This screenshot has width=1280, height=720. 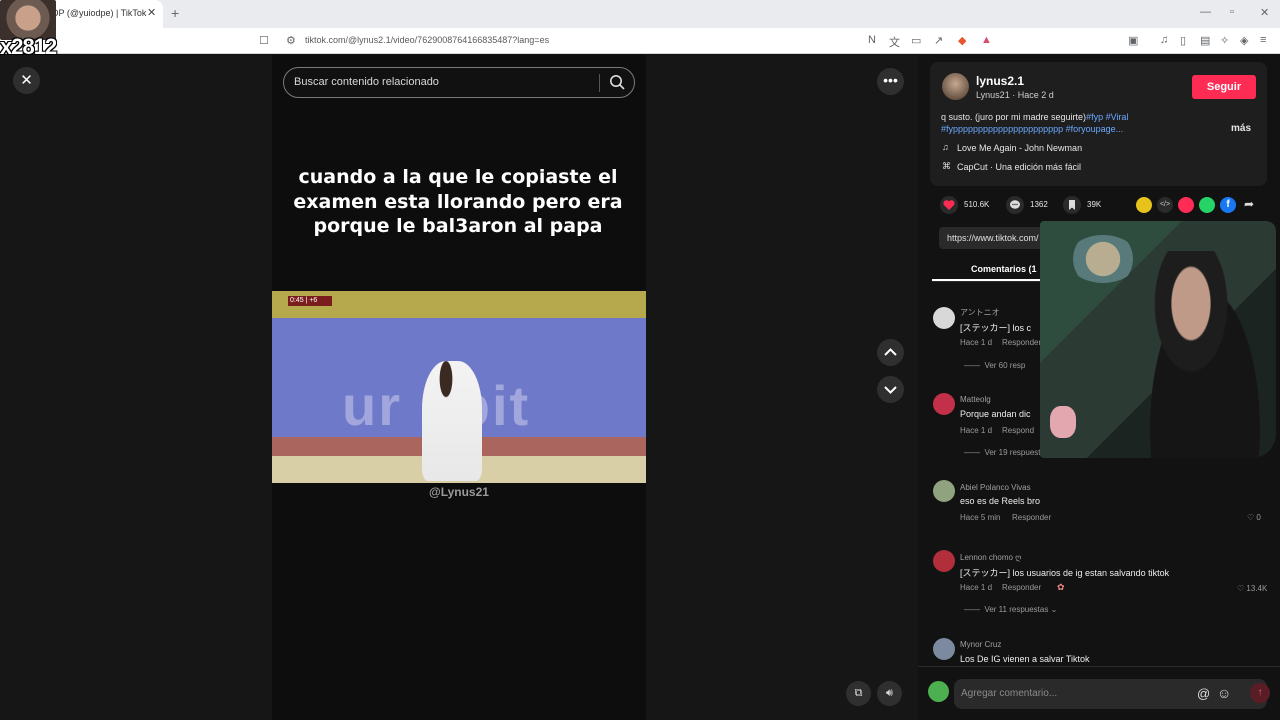 What do you see at coordinates (1000, 81) in the screenshot?
I see `author-username: lynus2.1` at bounding box center [1000, 81].